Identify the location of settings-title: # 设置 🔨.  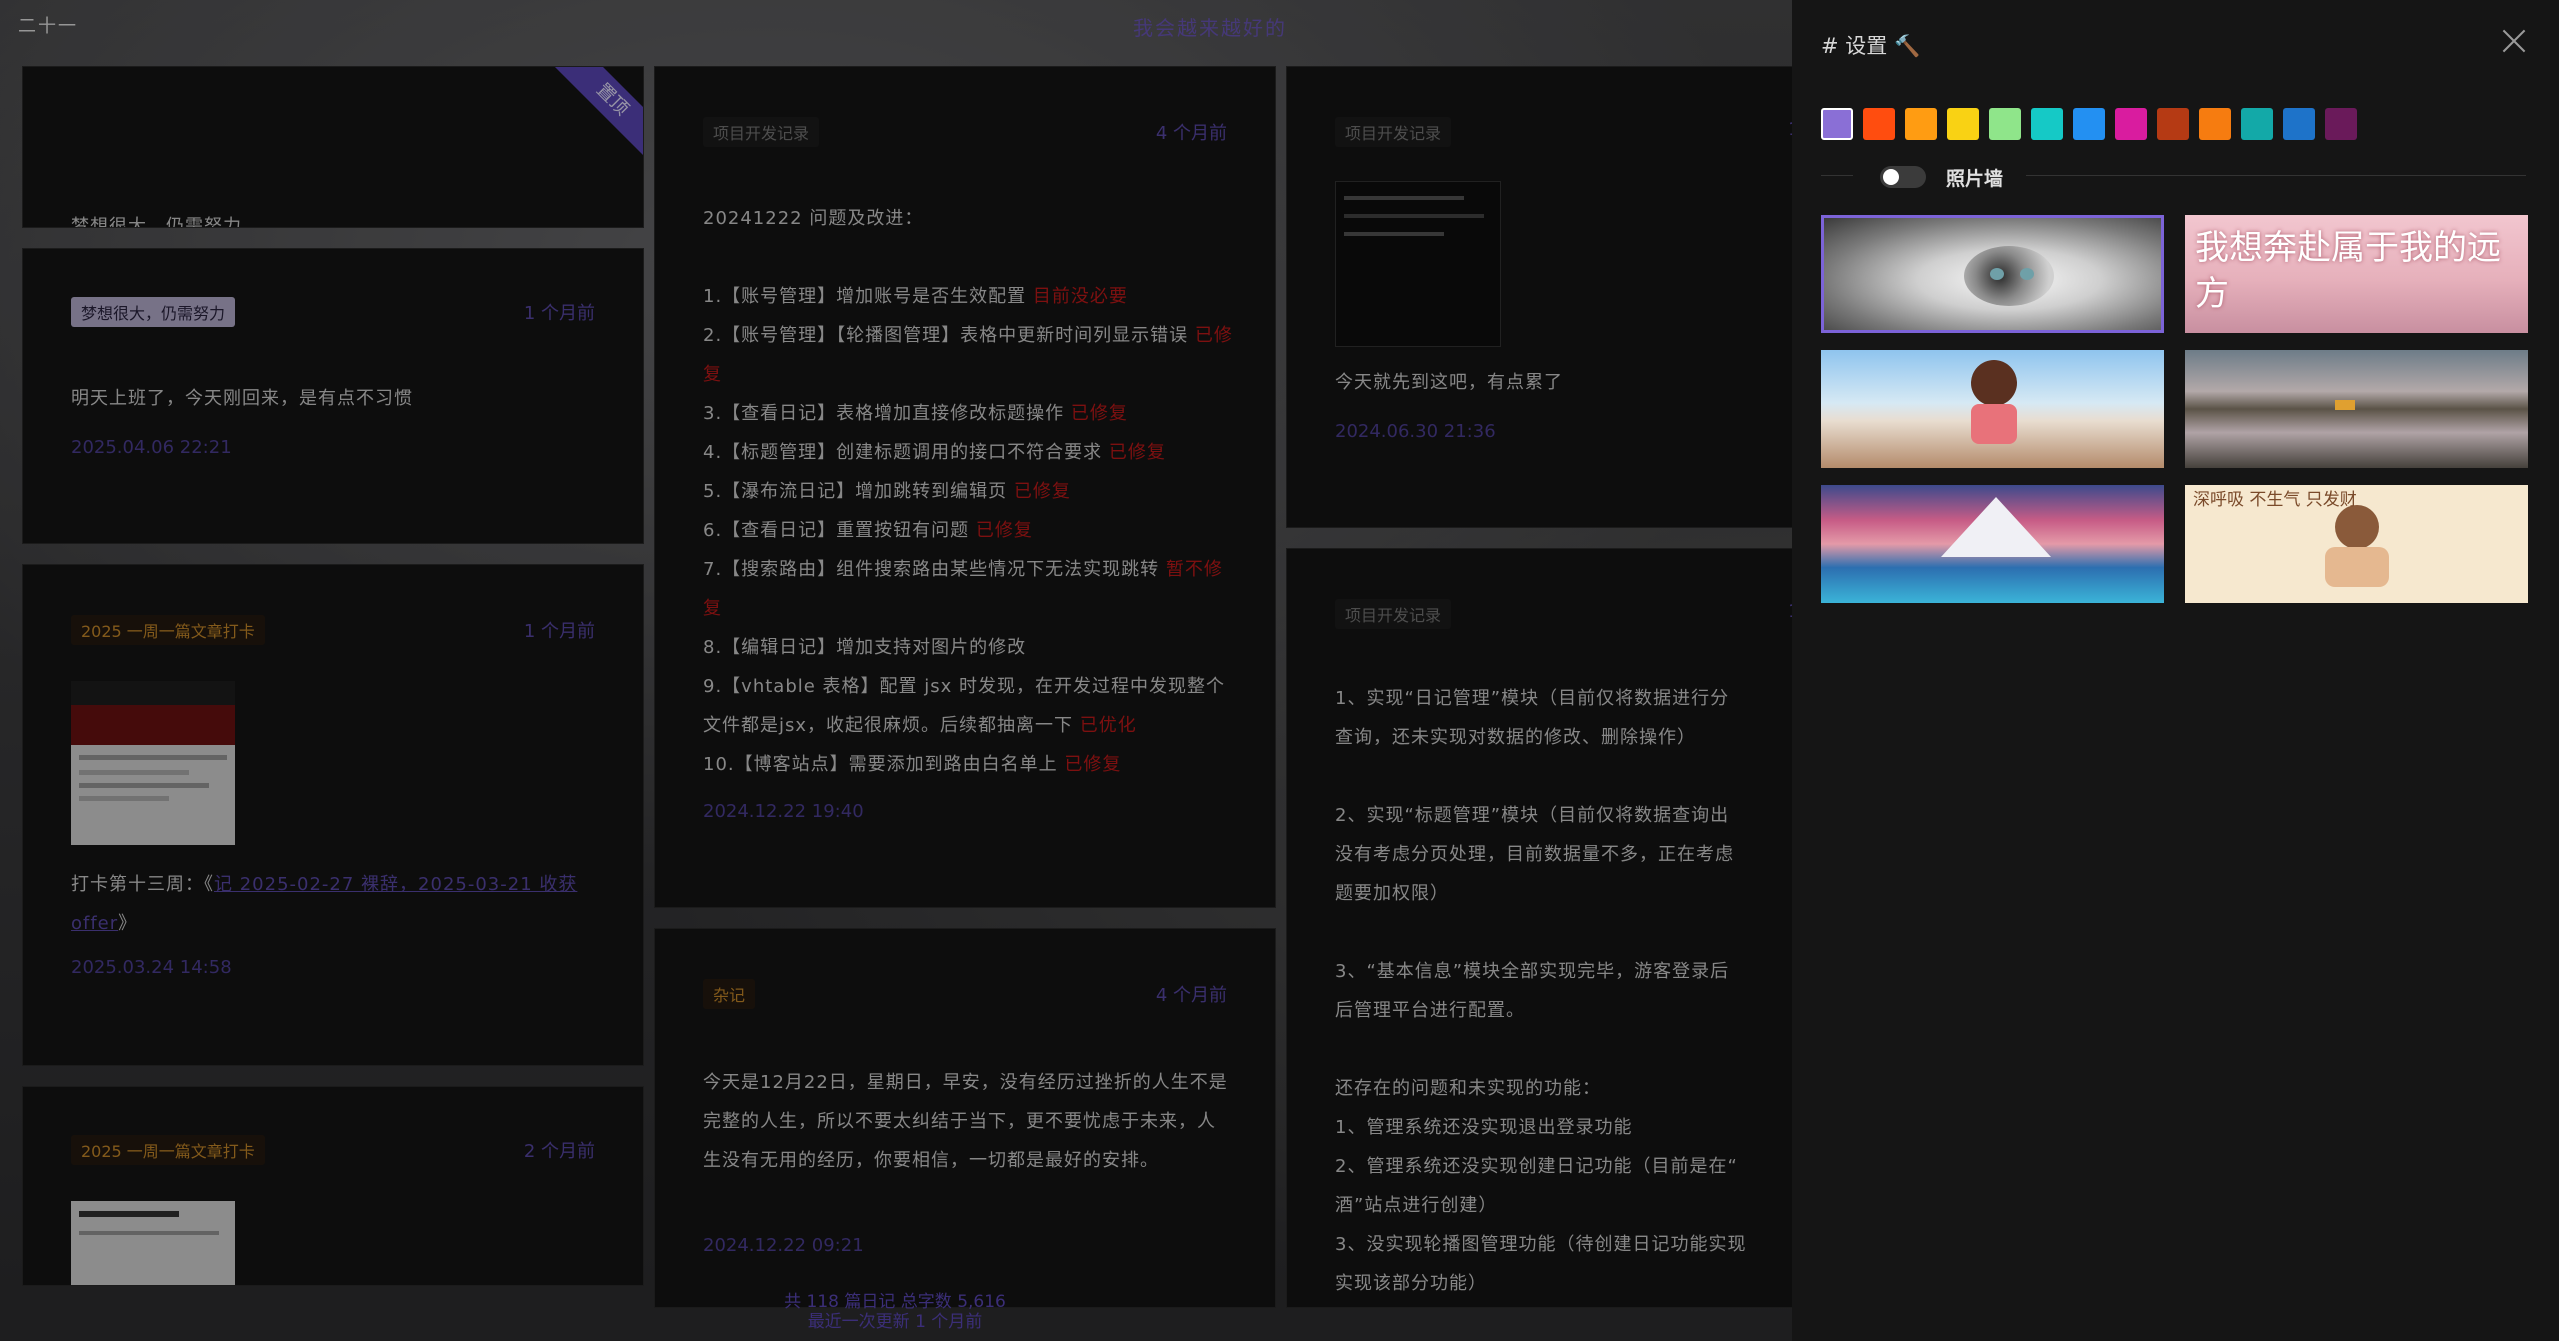
(1871, 46).